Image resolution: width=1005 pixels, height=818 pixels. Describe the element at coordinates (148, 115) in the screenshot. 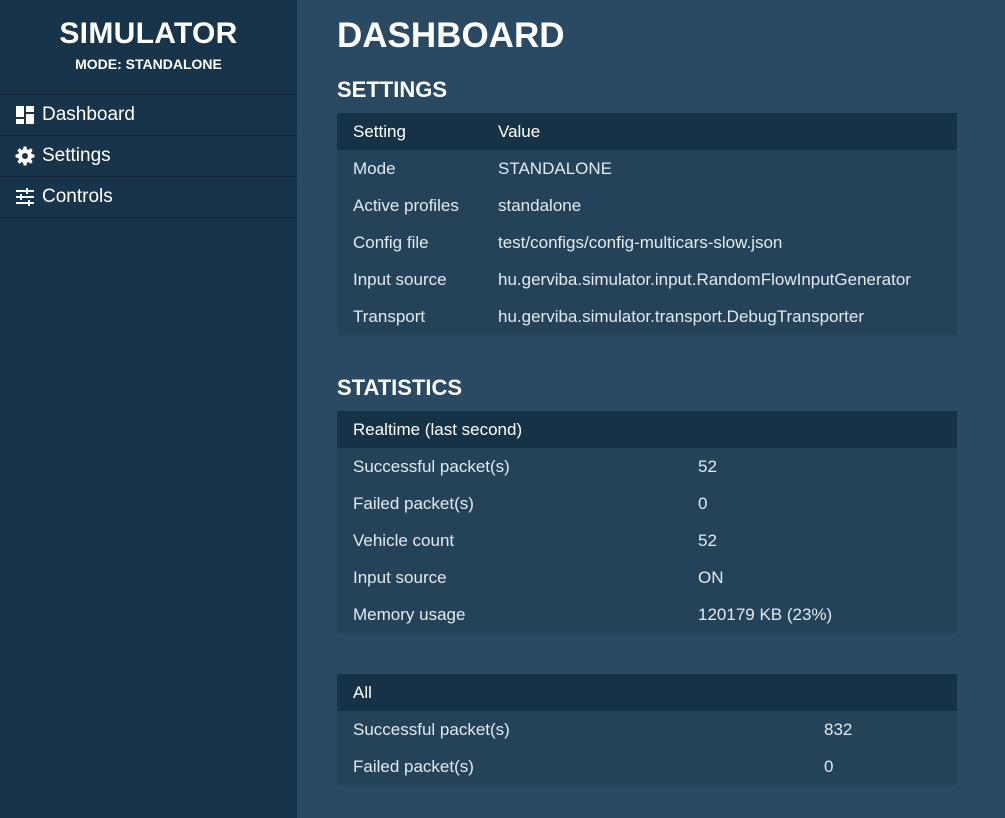

I see `sidebar-item-dashboard: Dashboard` at that location.